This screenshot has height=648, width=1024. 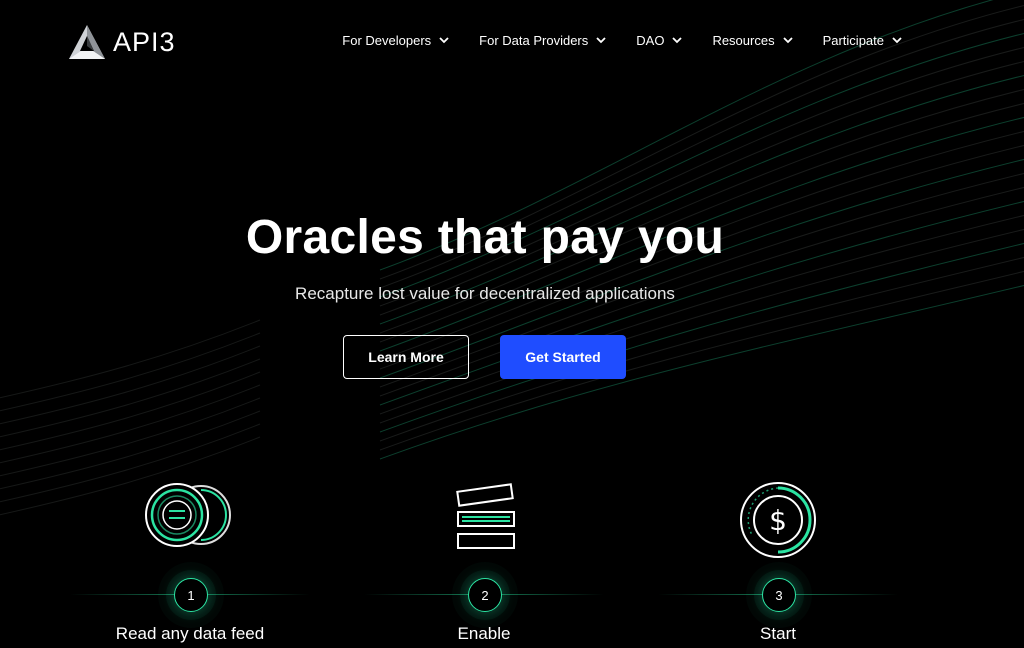 I want to click on nav-label: Resources, so click(x=743, y=40).